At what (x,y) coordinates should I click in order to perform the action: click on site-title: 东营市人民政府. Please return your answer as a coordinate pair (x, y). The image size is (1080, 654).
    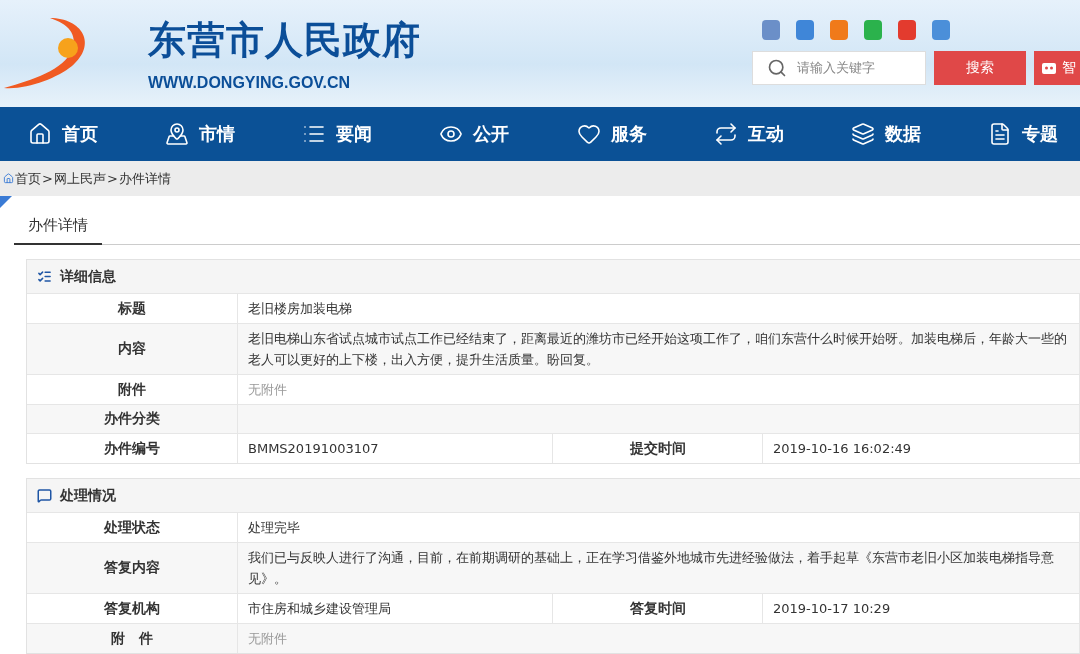
    Looking at the image, I should click on (284, 41).